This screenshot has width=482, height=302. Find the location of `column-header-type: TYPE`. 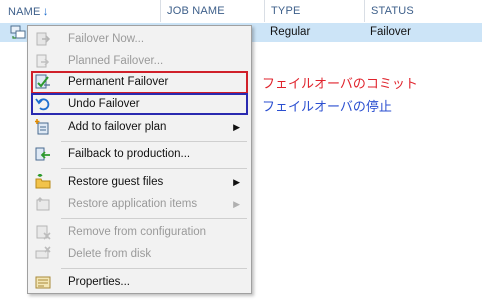

column-header-type: TYPE is located at coordinates (314, 11).